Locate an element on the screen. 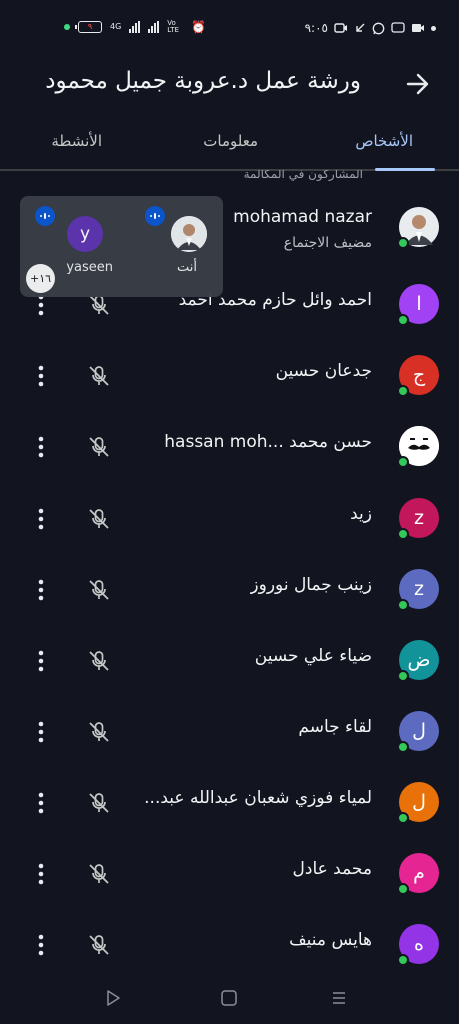 The width and height of the screenshot is (459, 1024). avatar-initial: ض is located at coordinates (419, 660).